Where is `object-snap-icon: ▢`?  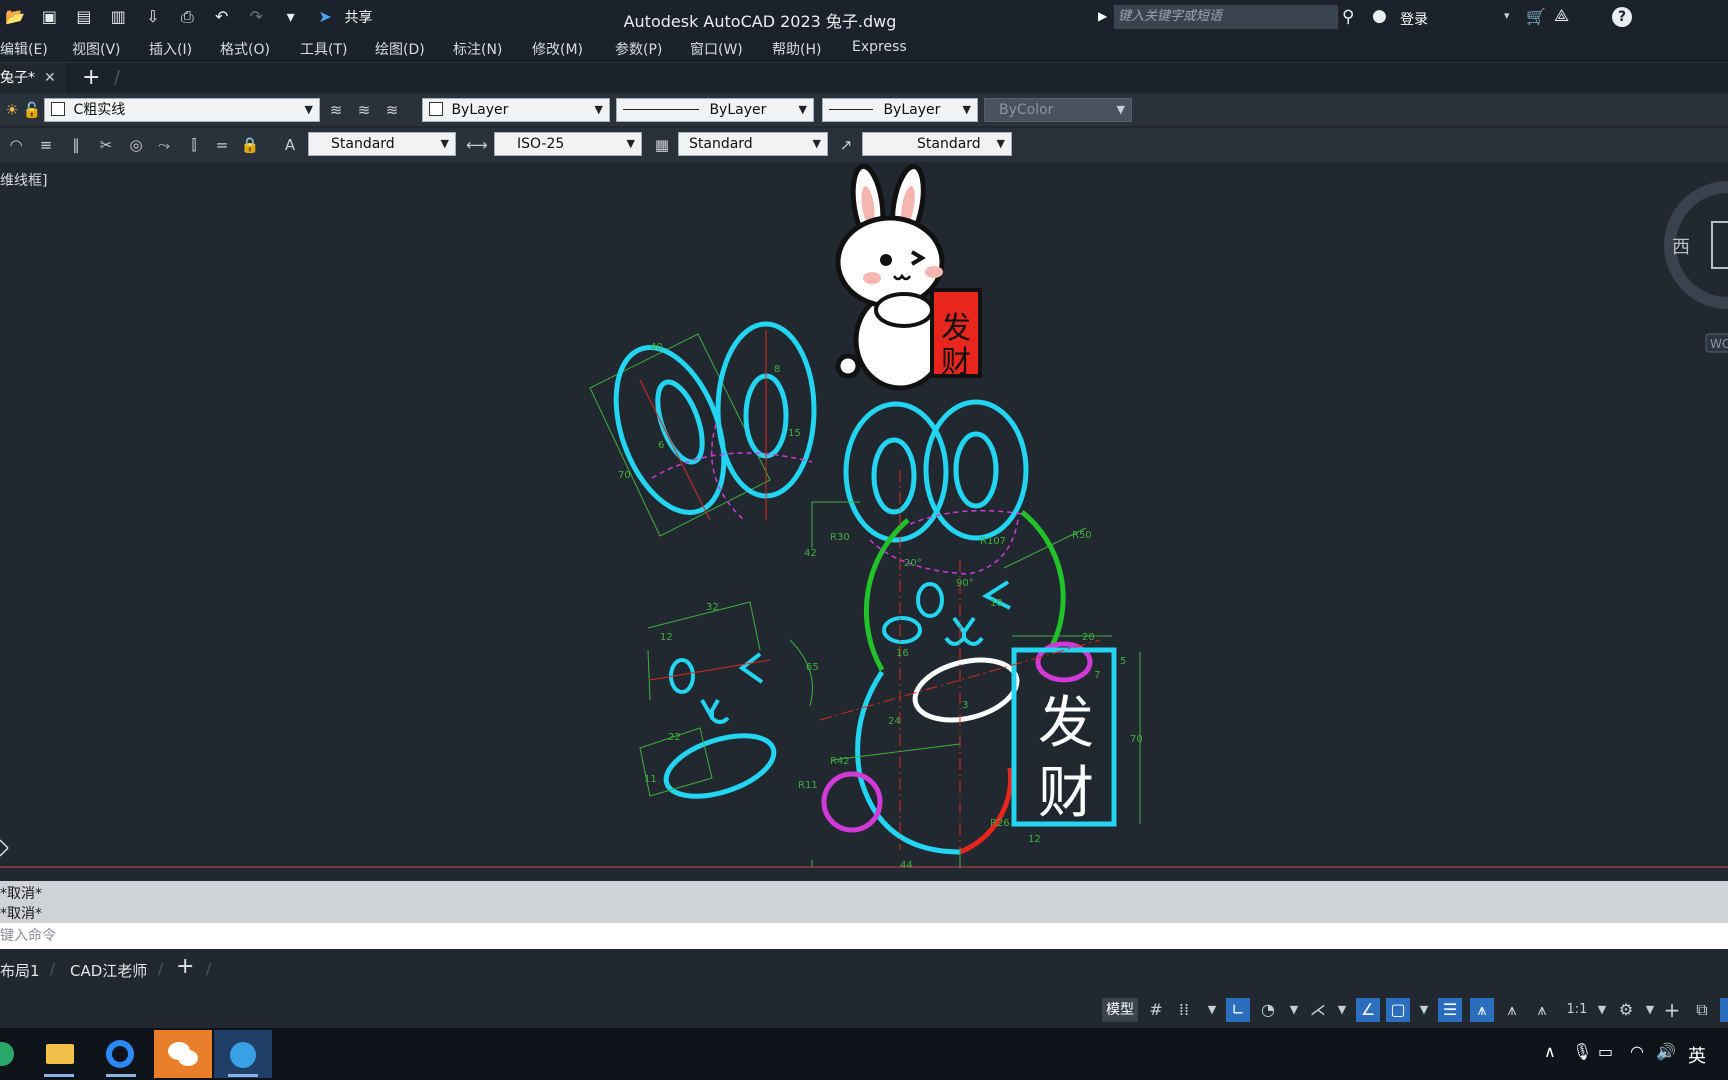
object-snap-icon: ▢ is located at coordinates (1398, 1010).